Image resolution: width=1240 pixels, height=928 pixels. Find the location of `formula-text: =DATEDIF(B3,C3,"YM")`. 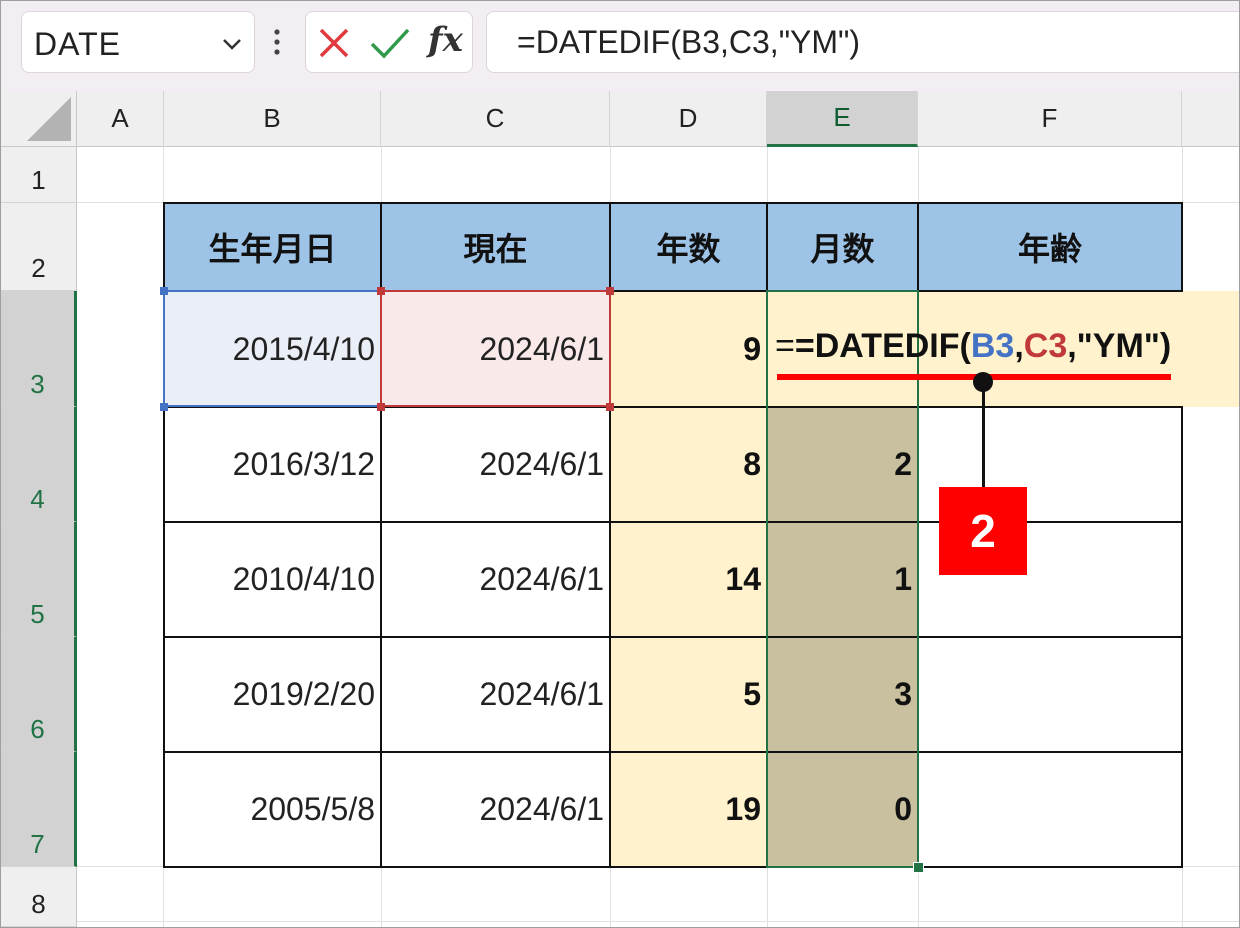

formula-text: =DATEDIF(B3,C3,"YM") is located at coordinates (689, 42).